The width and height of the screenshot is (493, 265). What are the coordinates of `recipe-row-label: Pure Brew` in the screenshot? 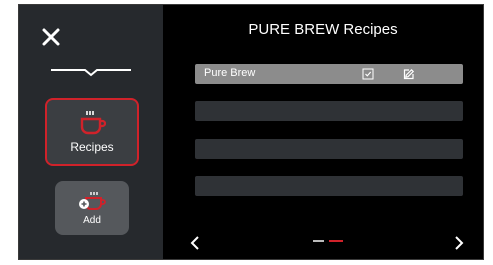 It's located at (230, 73).